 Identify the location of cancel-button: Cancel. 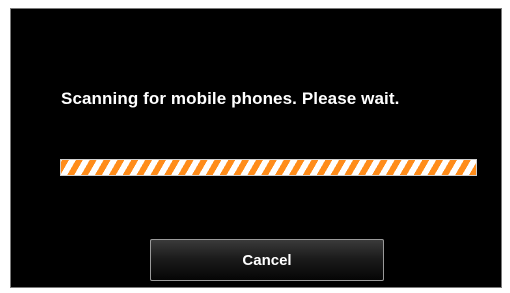
(267, 260).